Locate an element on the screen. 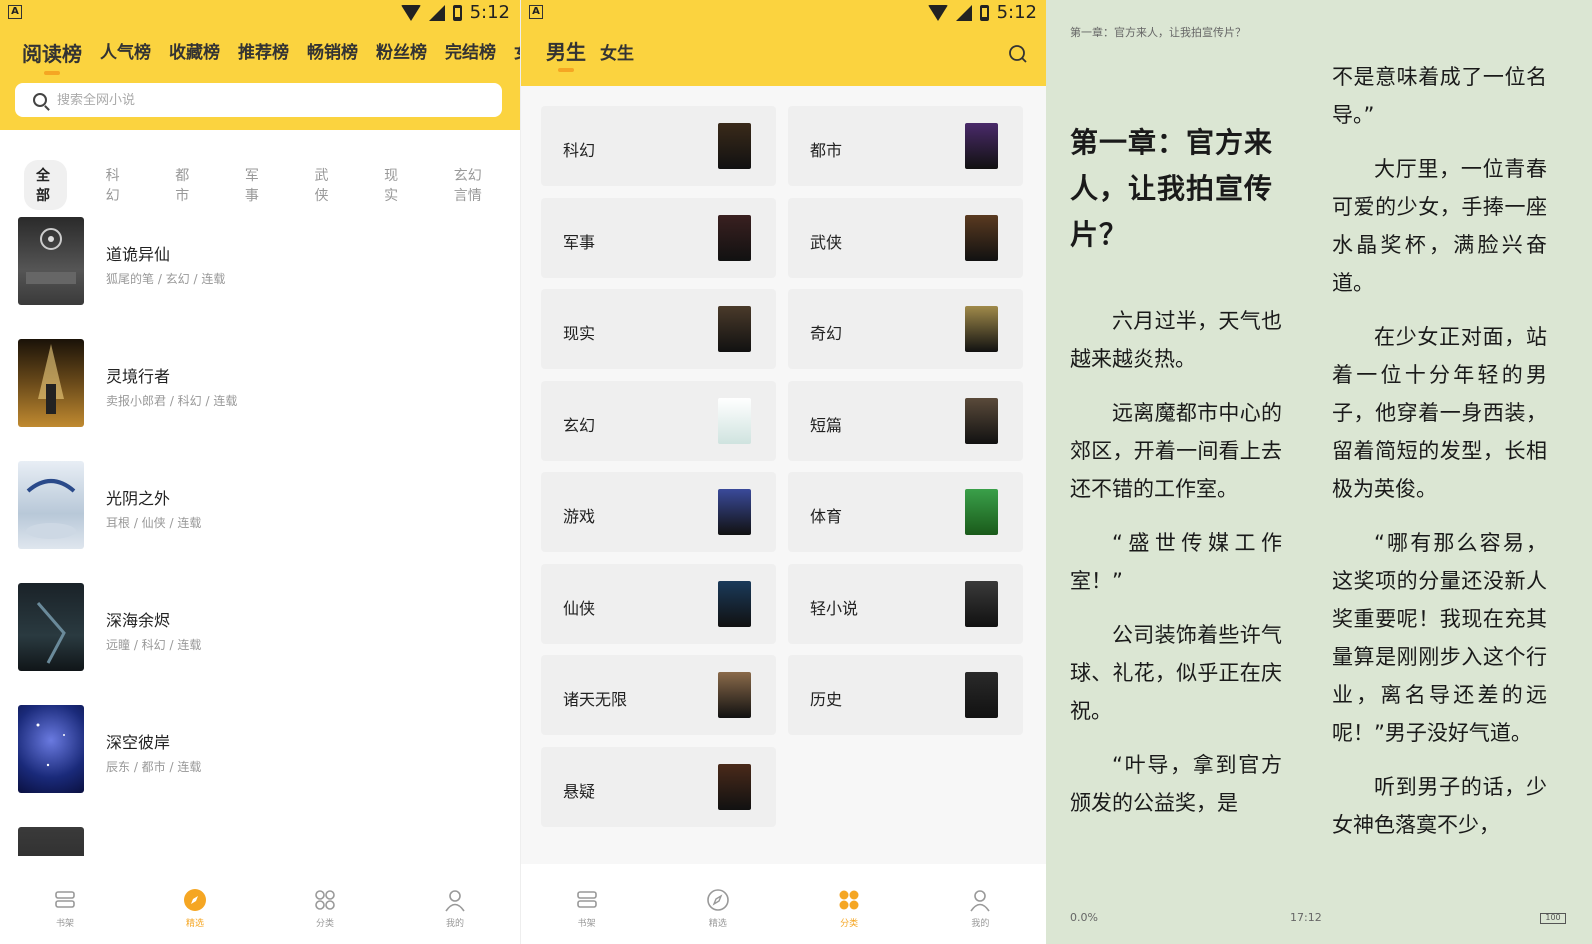 This screenshot has height=944, width=1592. category-scifi: 科幻 is located at coordinates (658, 146).